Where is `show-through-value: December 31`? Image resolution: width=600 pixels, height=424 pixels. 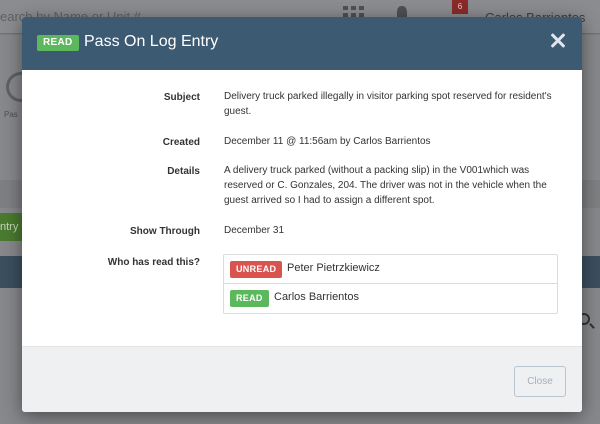
show-through-value: December 31 is located at coordinates (254, 230).